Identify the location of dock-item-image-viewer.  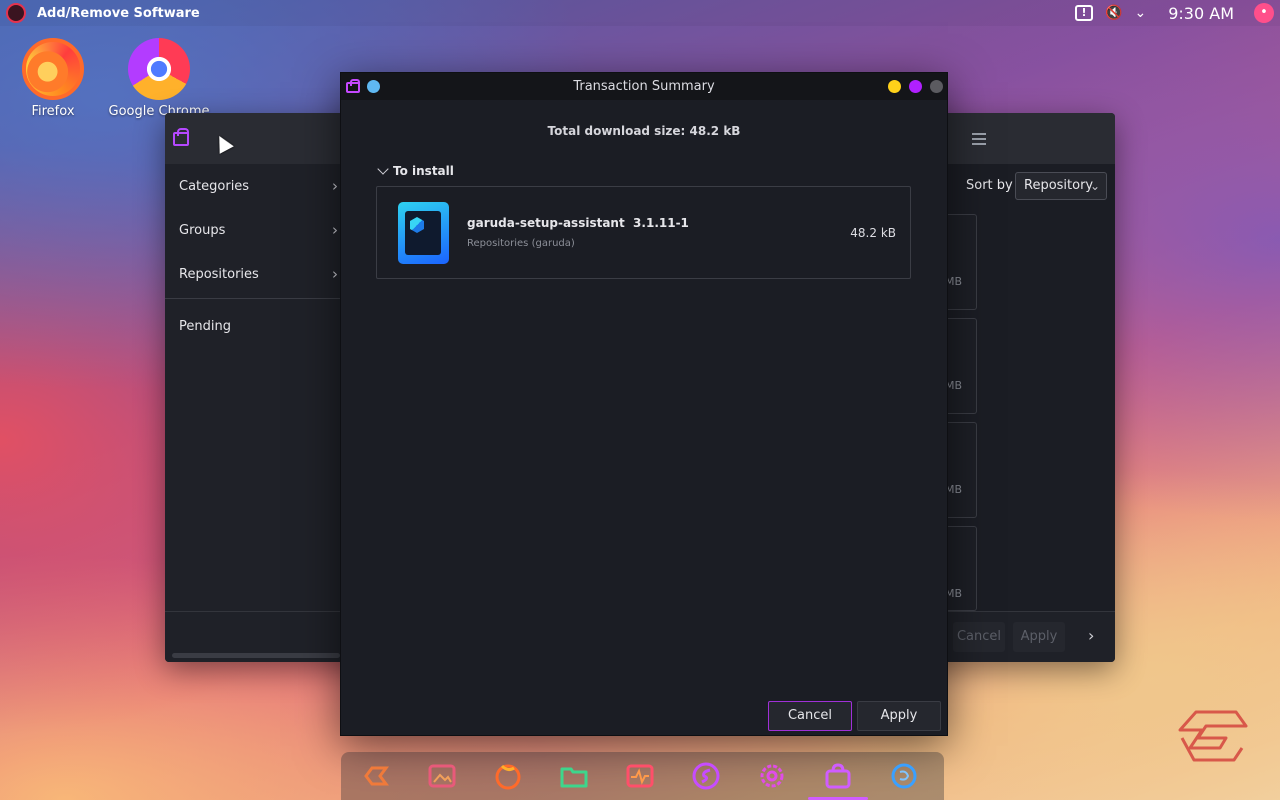
(442, 776).